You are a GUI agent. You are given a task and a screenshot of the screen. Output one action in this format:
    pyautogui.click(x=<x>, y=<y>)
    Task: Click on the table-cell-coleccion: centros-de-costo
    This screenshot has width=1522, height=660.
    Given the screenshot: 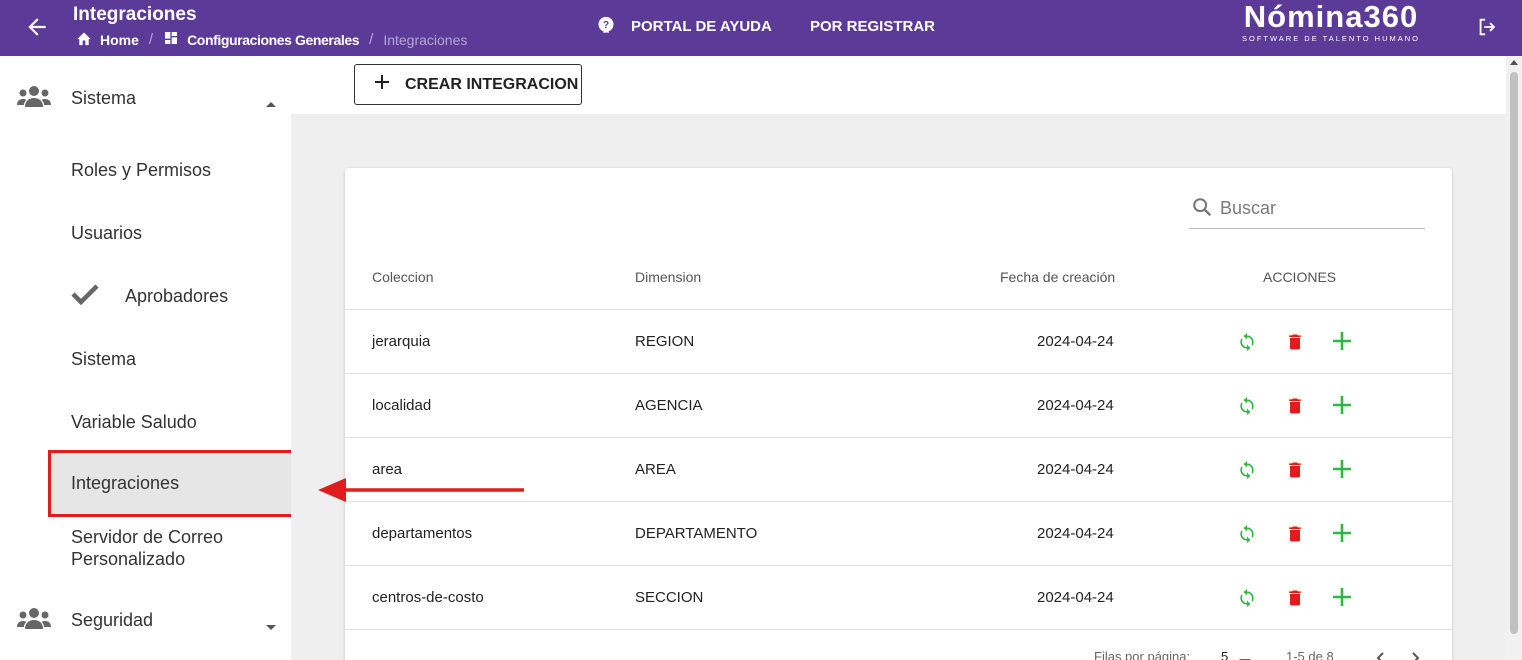 What is the action you would take?
    pyautogui.click(x=428, y=597)
    